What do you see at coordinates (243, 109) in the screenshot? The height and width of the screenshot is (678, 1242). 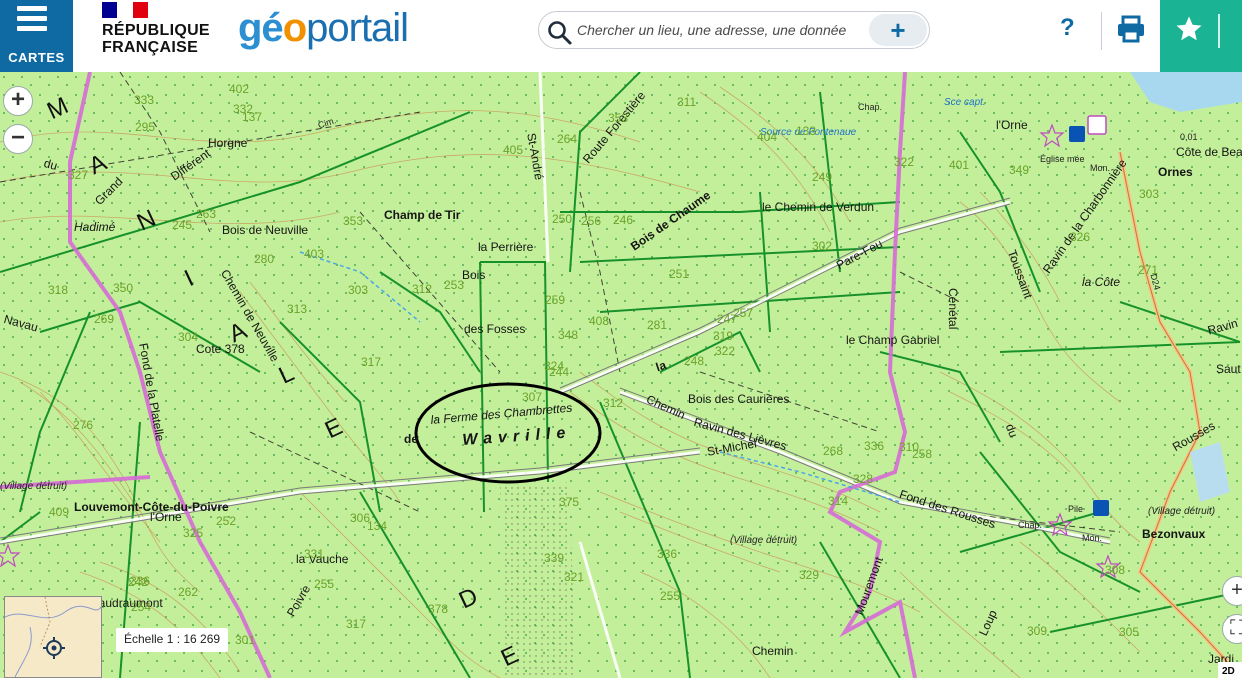 I see `altitude-label: 332` at bounding box center [243, 109].